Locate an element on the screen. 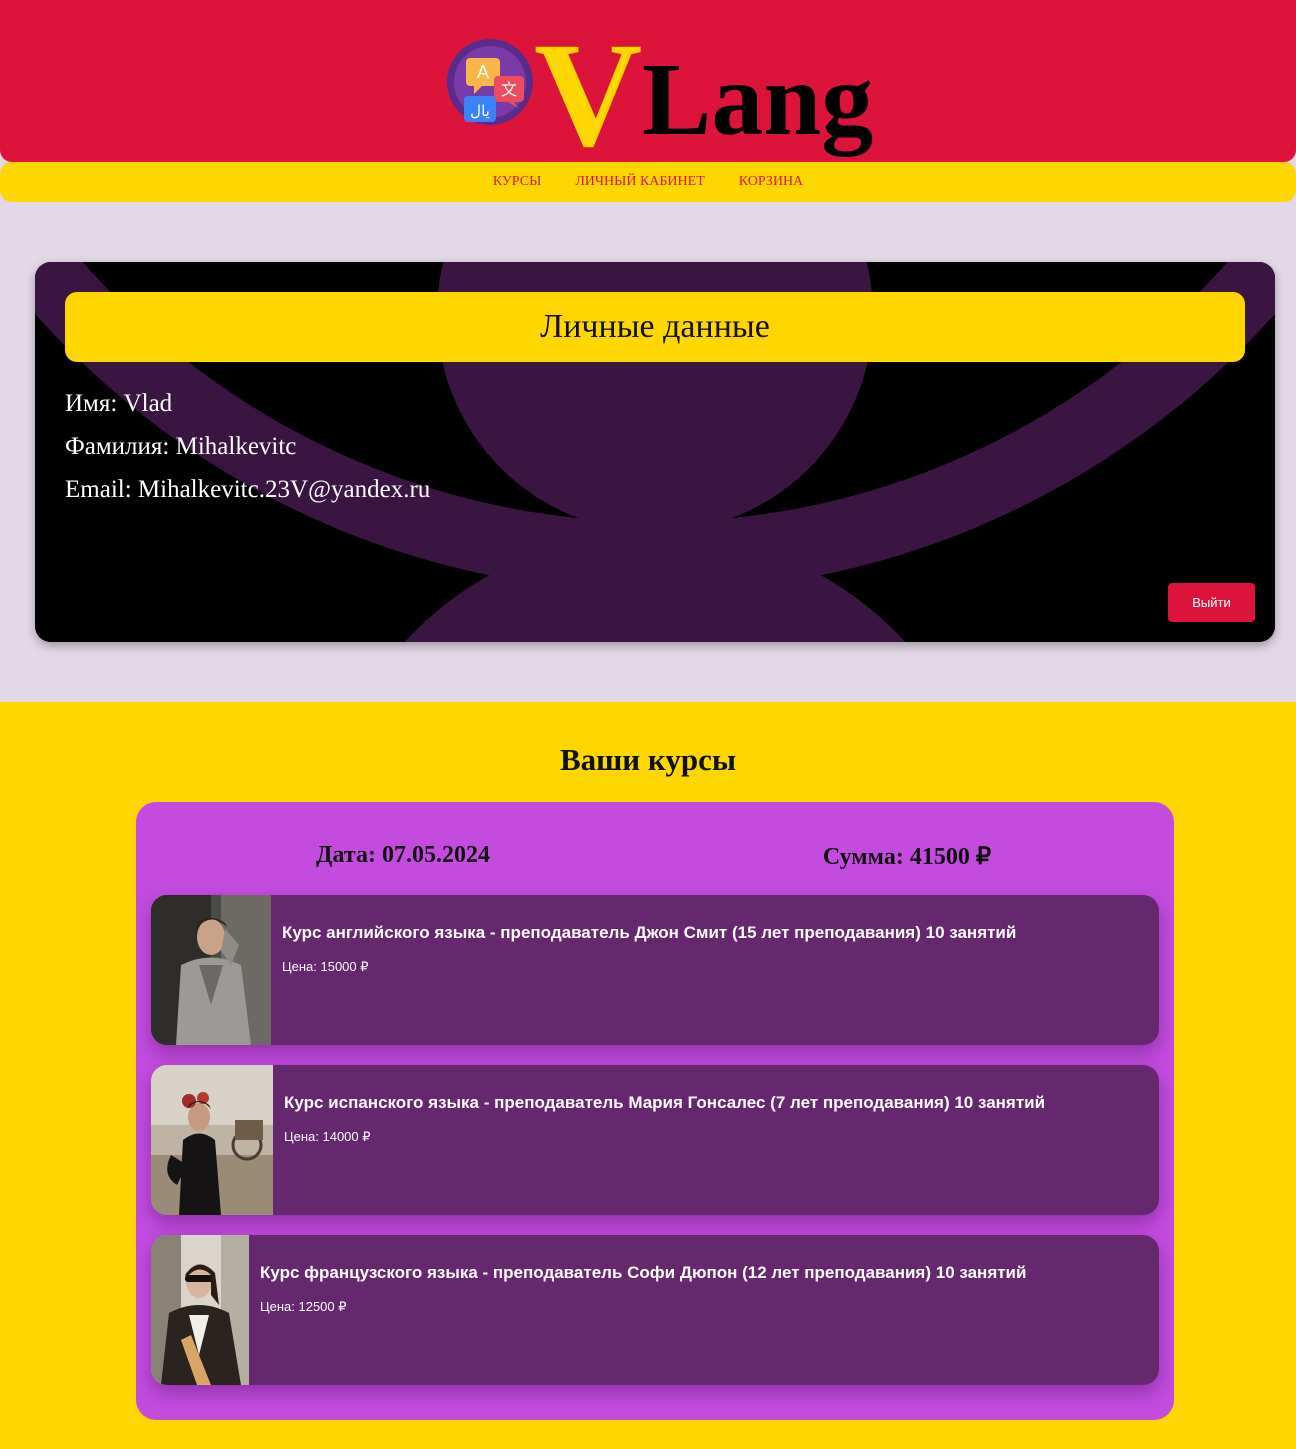  order-date: Дата: 07.05.2024 is located at coordinates (403, 855).